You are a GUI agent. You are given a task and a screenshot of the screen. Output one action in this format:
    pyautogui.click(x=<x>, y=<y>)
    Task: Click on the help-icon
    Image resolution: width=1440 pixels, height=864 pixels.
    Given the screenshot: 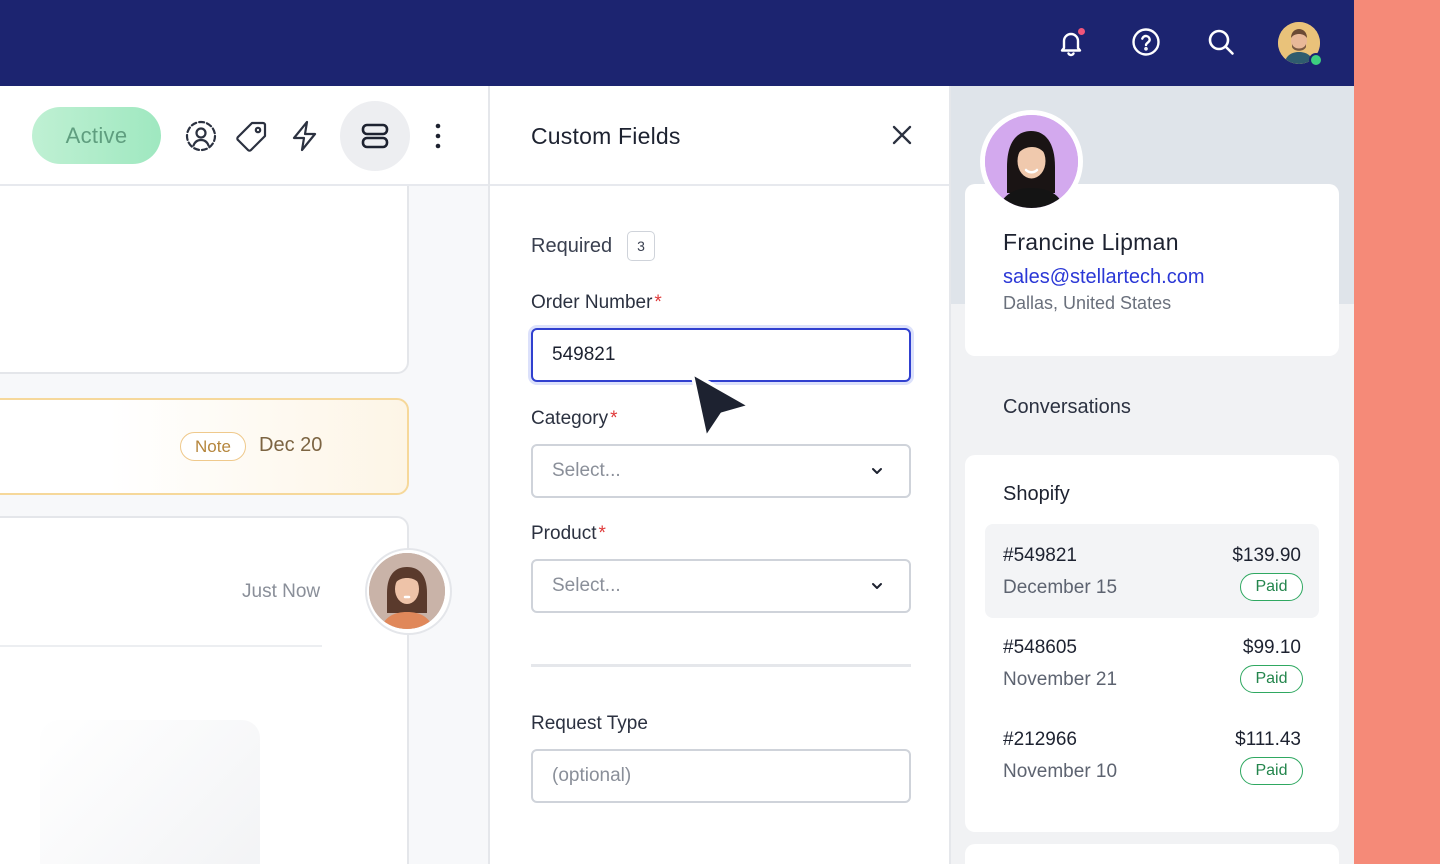 What is the action you would take?
    pyautogui.click(x=1146, y=42)
    